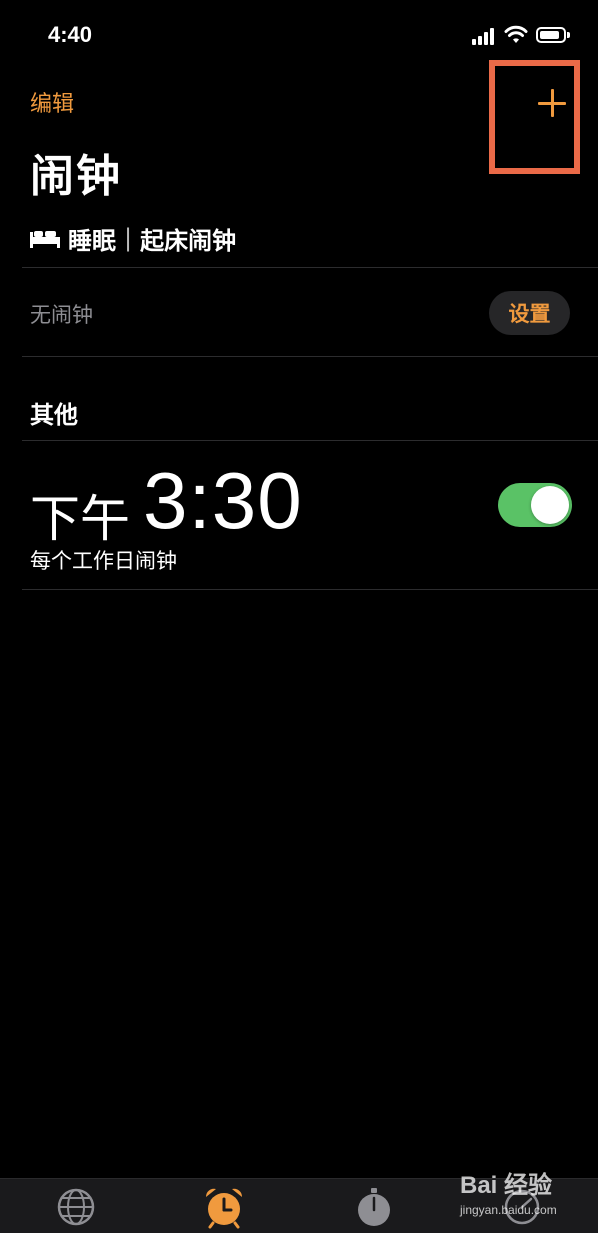 The image size is (598, 1233). I want to click on alarm-label: 每个工作日闹钟, so click(103, 561).